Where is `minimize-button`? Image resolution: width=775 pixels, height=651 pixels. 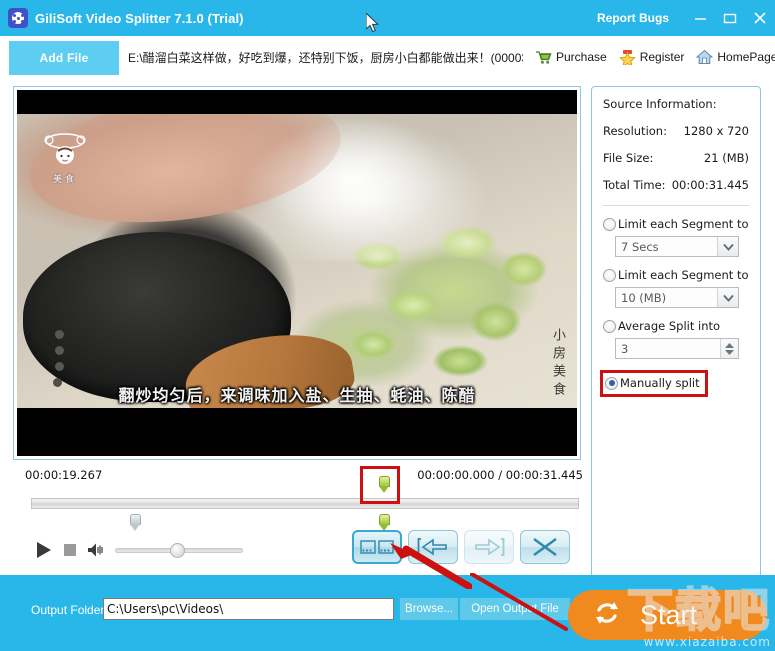
minimize-button is located at coordinates (700, 18).